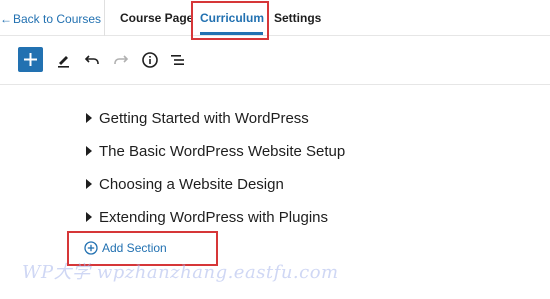  I want to click on info-icon, so click(150, 60).